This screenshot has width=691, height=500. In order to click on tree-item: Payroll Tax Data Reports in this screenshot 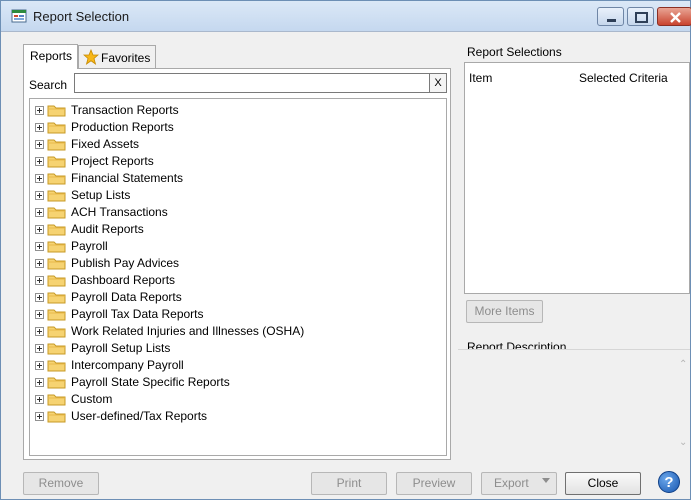, I will do `click(238, 314)`.